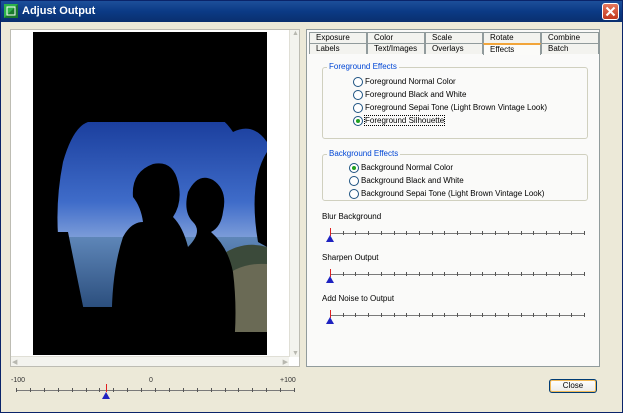  What do you see at coordinates (285, 362) in the screenshot?
I see `scroll-right-icon: ▶` at bounding box center [285, 362].